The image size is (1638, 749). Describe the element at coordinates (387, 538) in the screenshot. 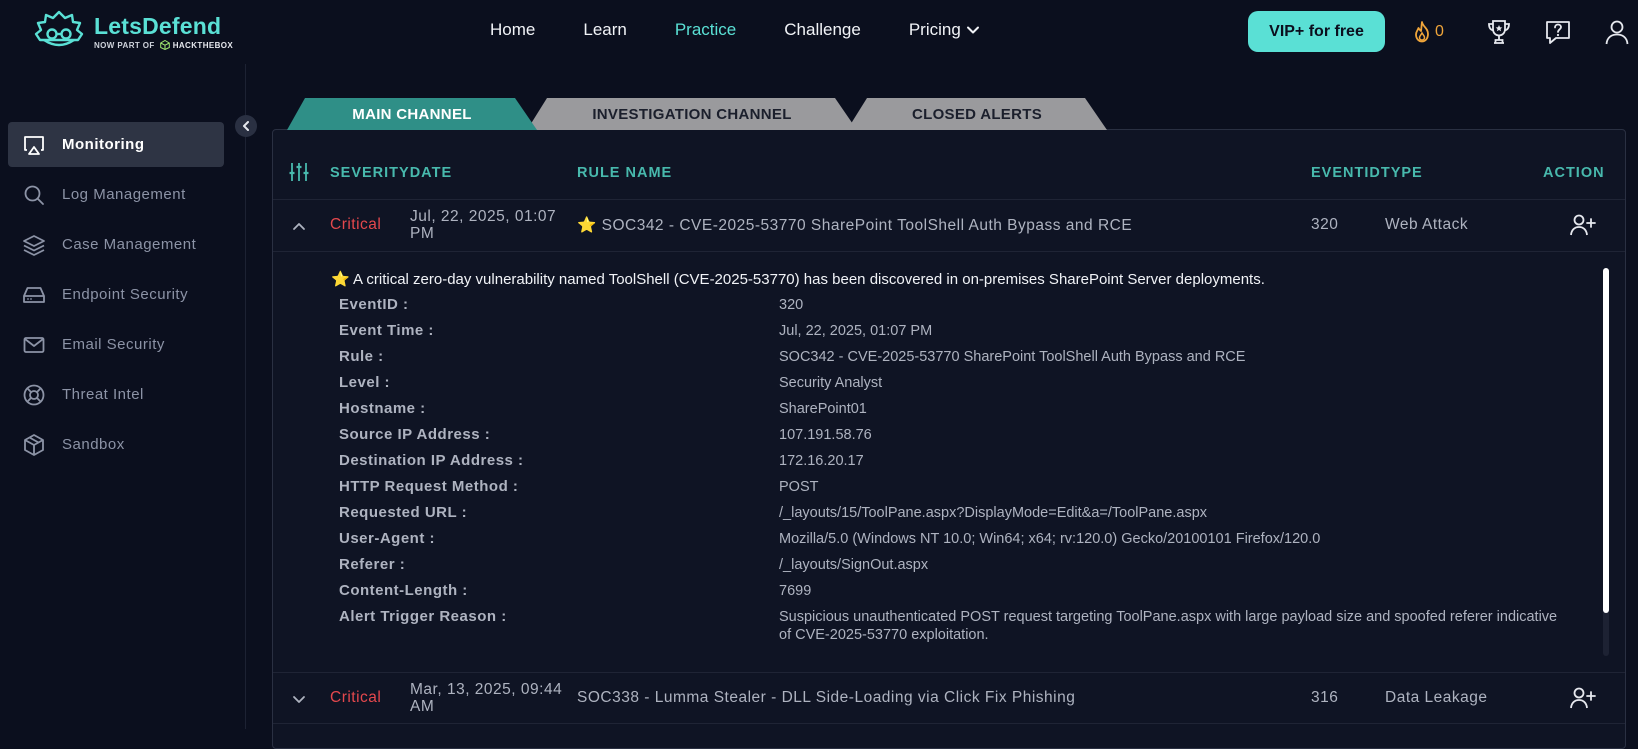

I see `field-label: User-Agent :` at that location.